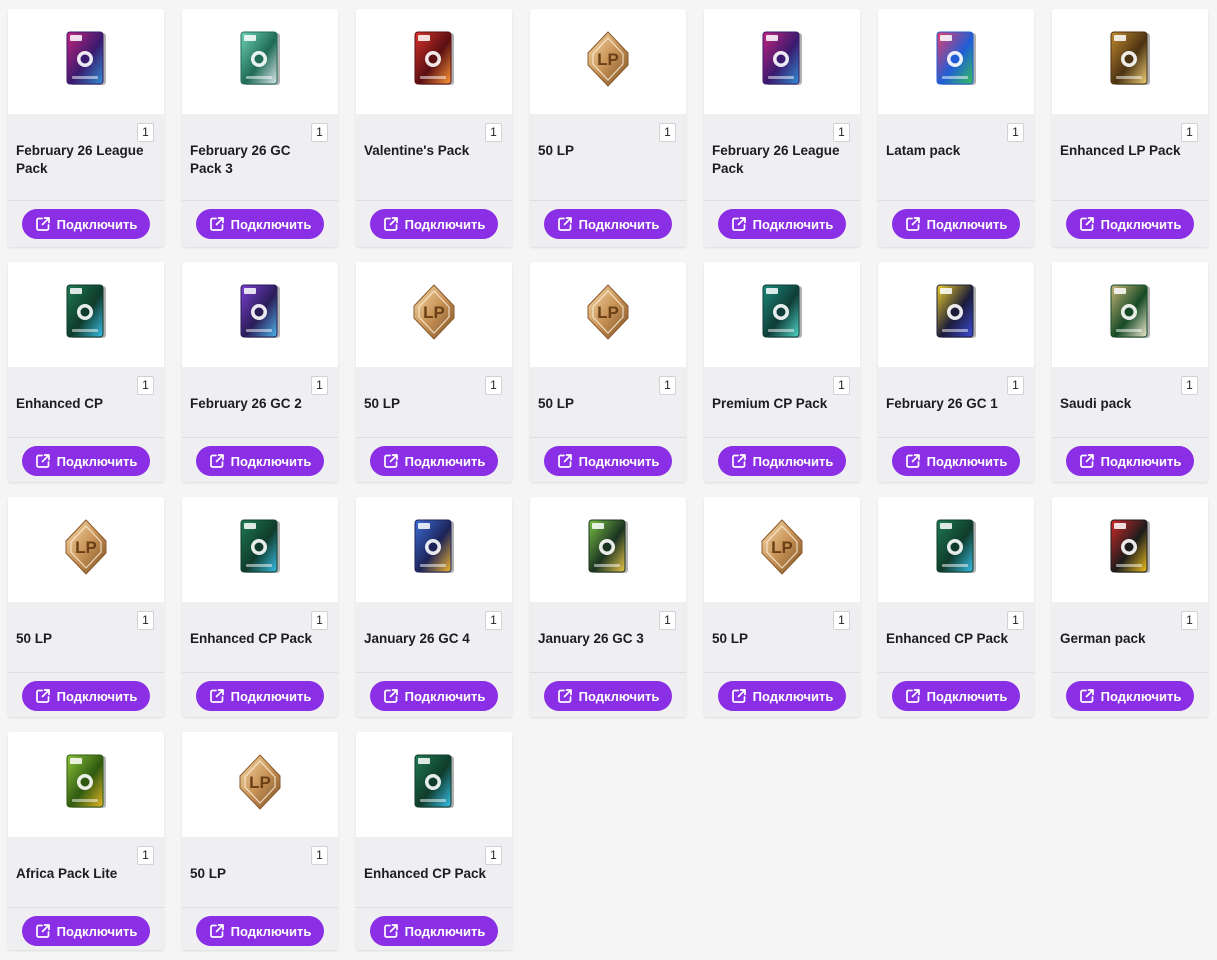 This screenshot has height=960, width=1217. I want to click on pack-name: German pack, so click(1103, 638).